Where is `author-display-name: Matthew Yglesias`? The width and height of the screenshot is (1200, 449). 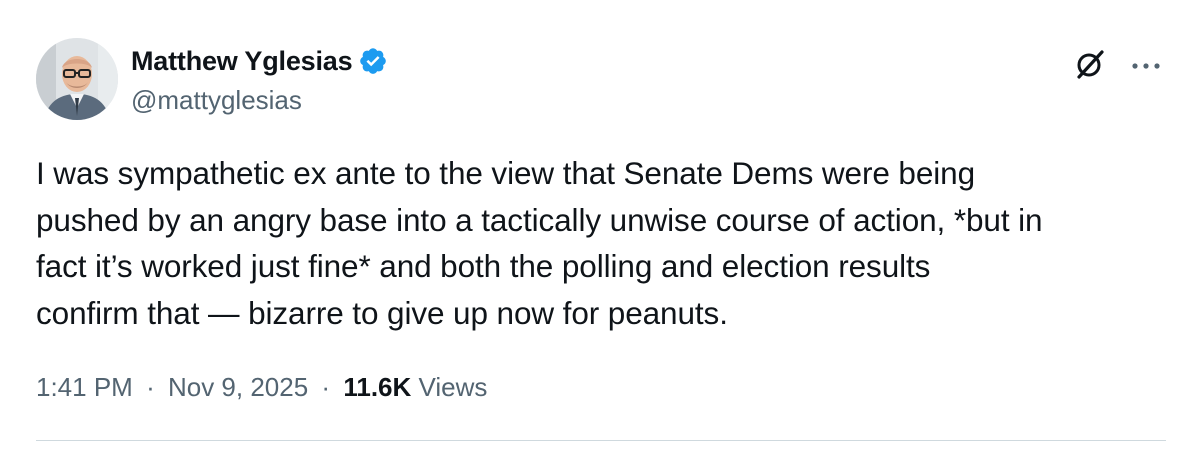 author-display-name: Matthew Yglesias is located at coordinates (242, 61).